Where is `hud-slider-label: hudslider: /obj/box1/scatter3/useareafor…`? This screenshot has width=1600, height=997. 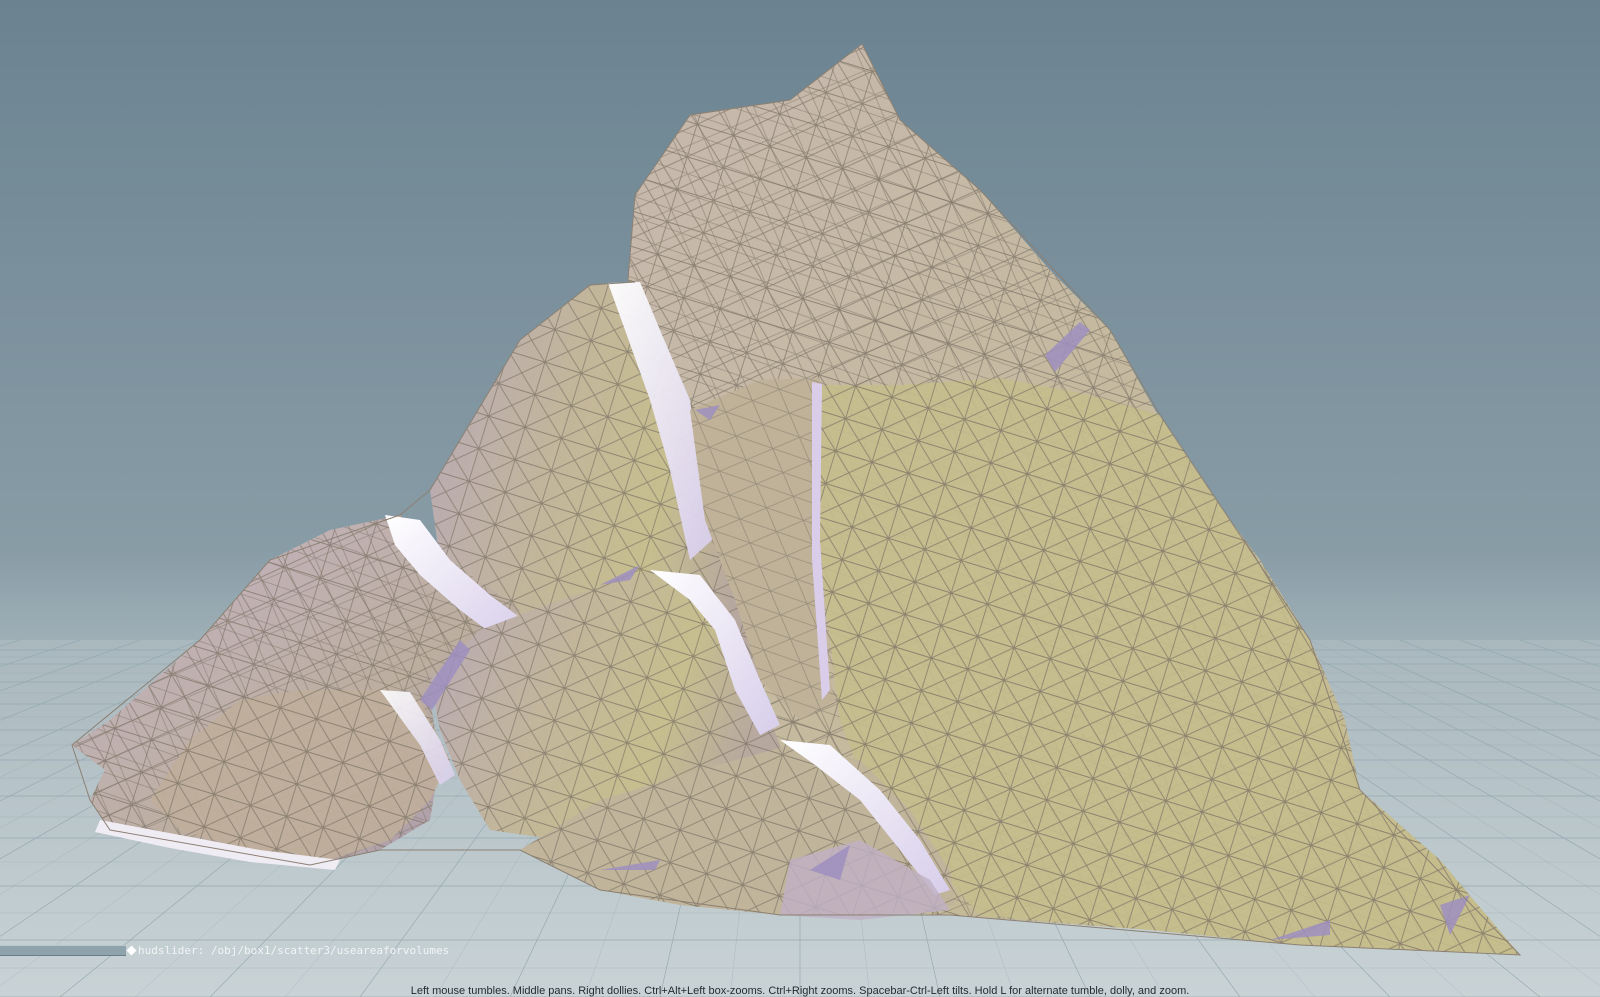
hud-slider-label: hudslider: /obj/box1/scatter3/useareafor… is located at coordinates (294, 950).